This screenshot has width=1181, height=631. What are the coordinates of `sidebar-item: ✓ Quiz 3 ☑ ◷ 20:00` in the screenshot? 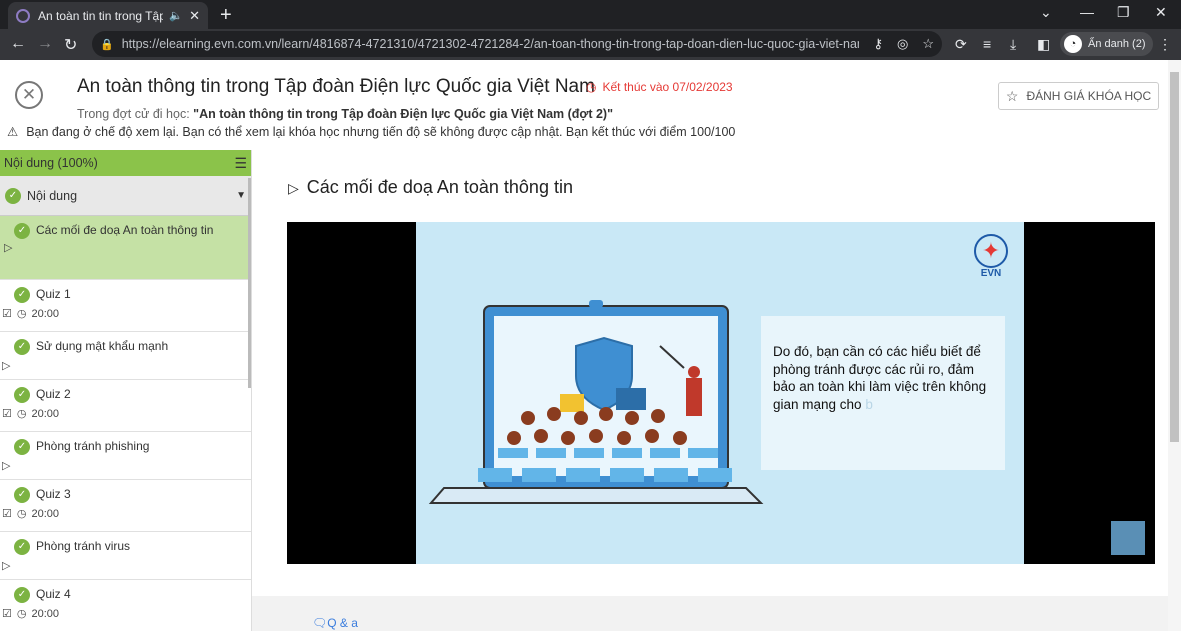 It's located at (125, 506).